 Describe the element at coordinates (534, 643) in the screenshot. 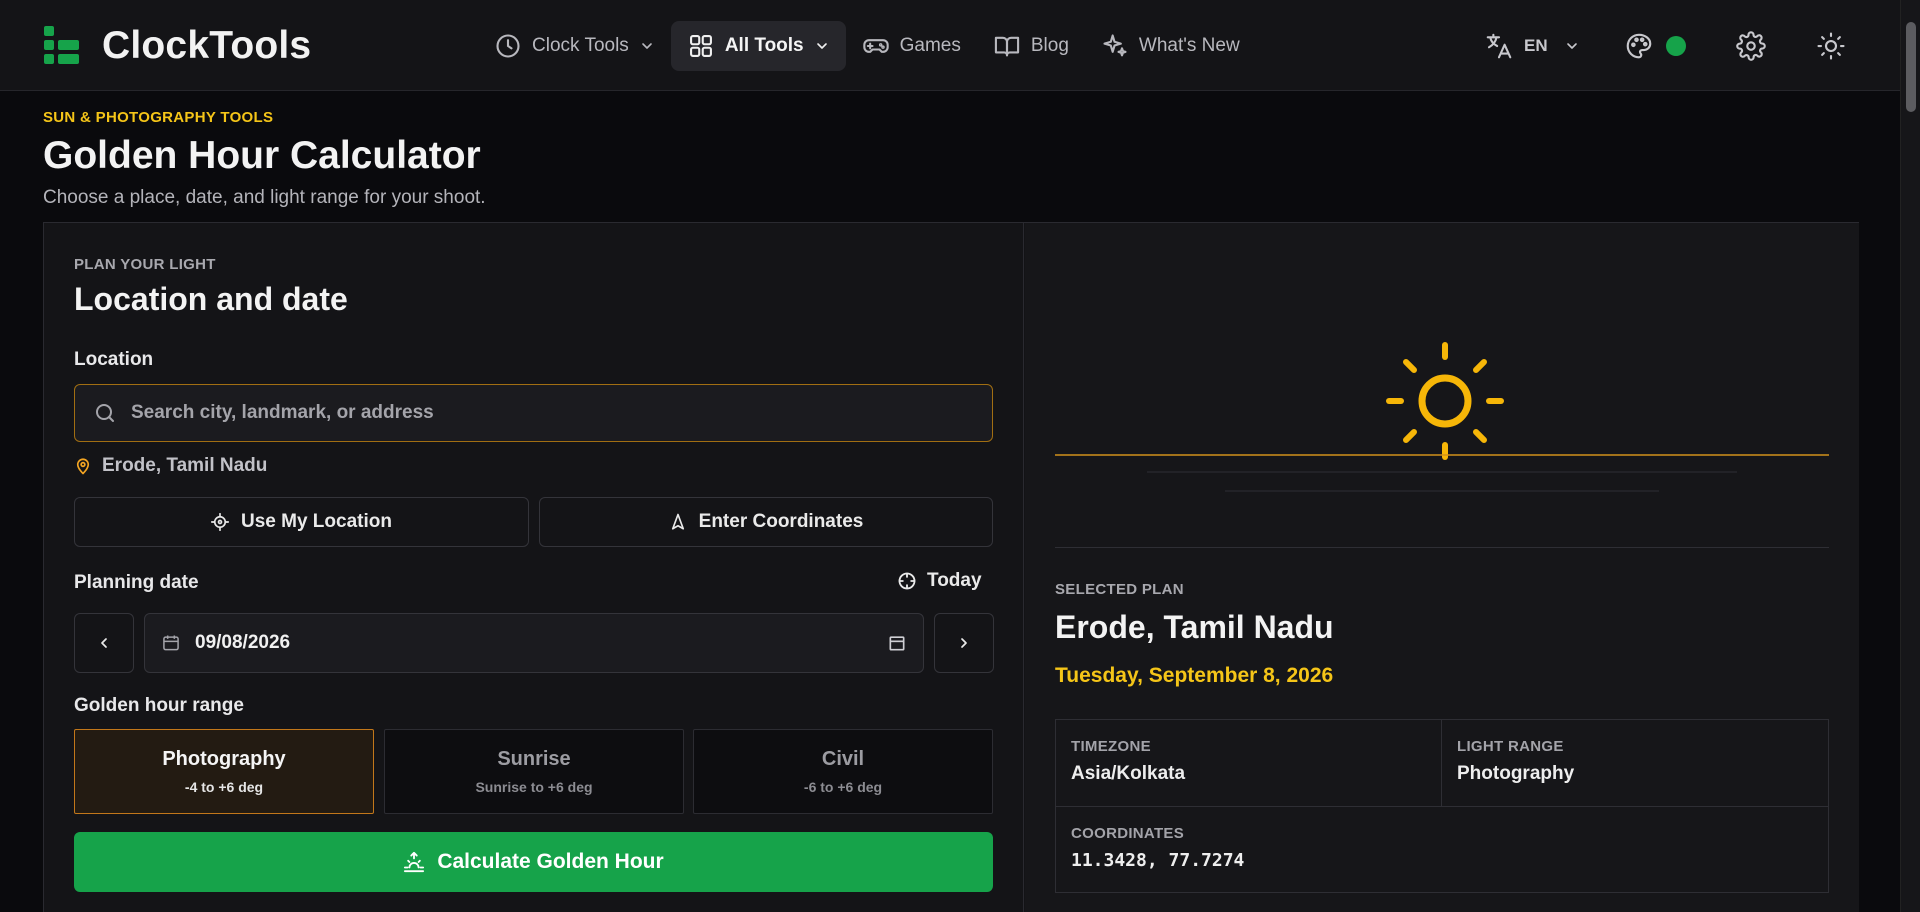

I see `planning-date-input: 09/08/2026` at that location.